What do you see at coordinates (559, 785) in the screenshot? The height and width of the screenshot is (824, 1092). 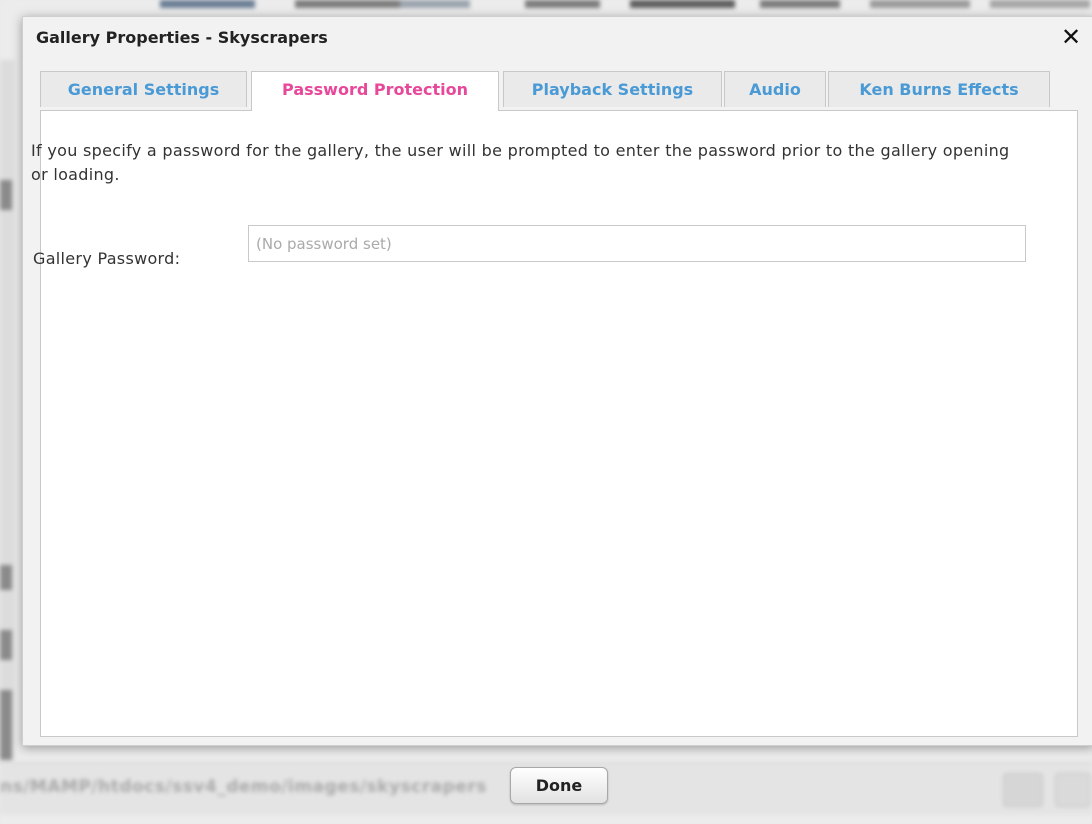 I see `done-button: Done` at bounding box center [559, 785].